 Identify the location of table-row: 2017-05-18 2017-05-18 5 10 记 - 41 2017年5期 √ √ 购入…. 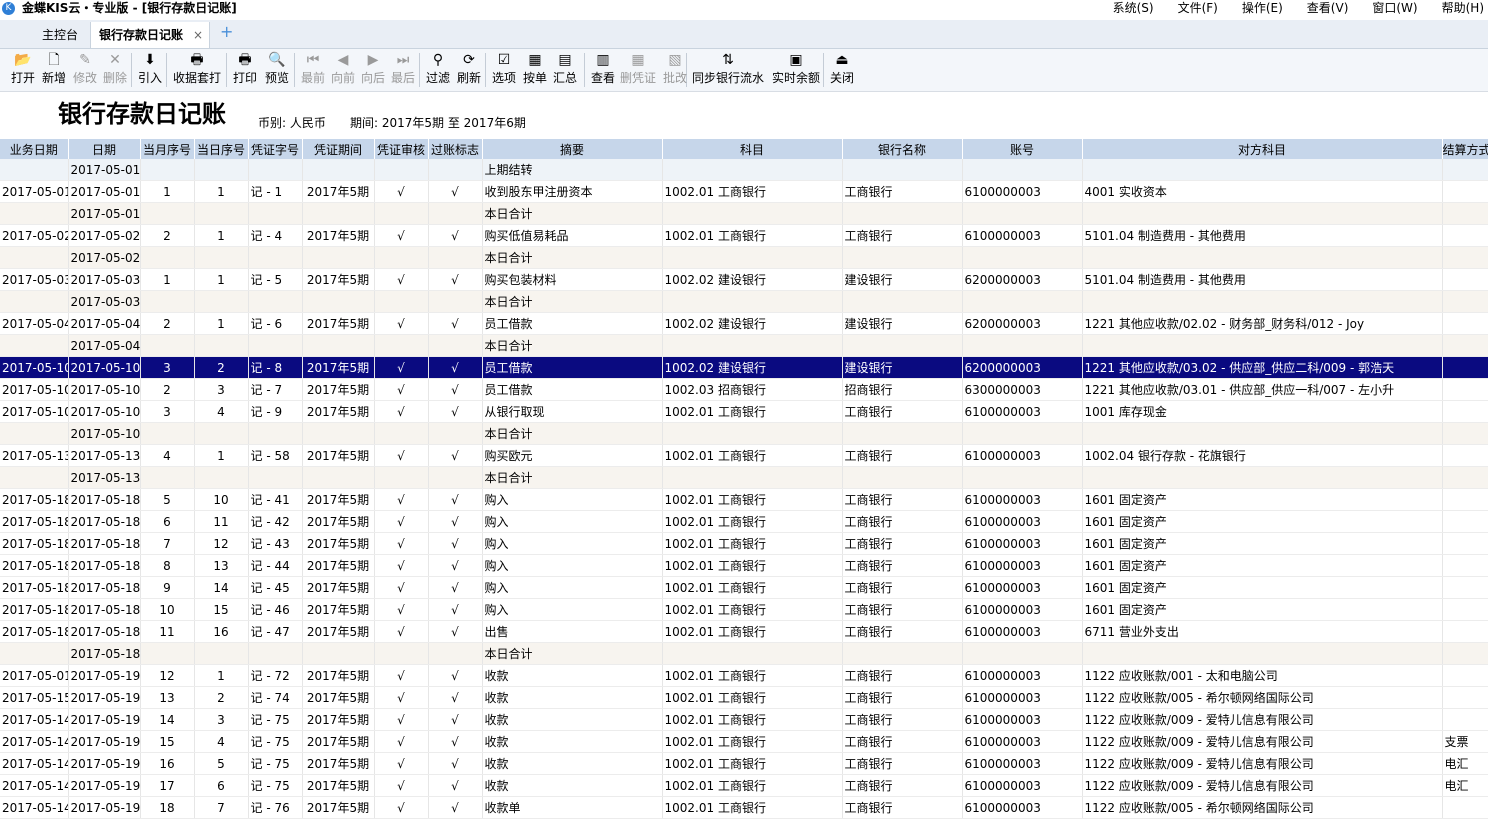
(744, 499).